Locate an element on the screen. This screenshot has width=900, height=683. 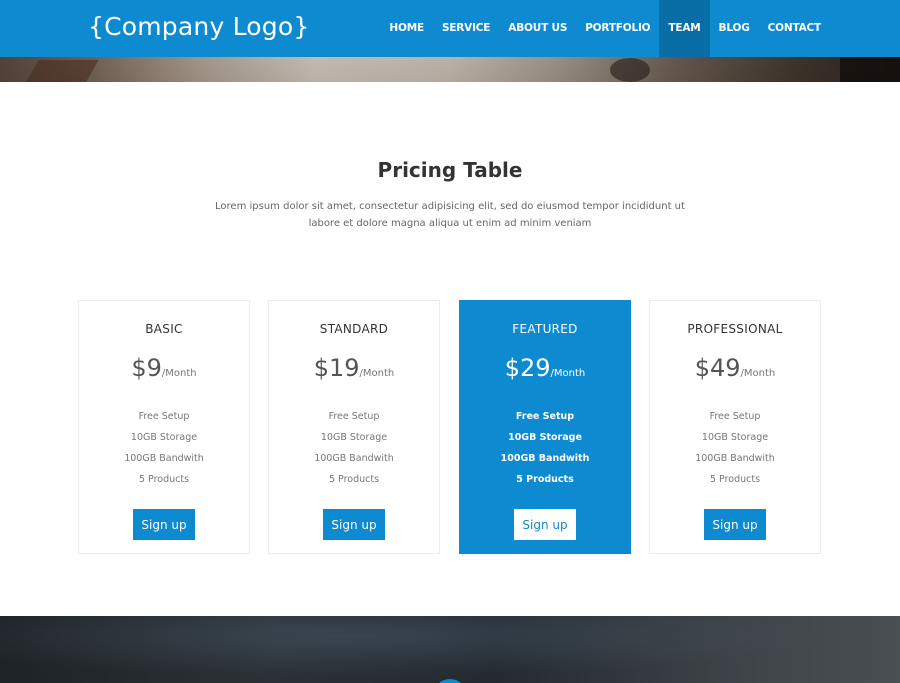
nav-blog: BLOG is located at coordinates (734, 28).